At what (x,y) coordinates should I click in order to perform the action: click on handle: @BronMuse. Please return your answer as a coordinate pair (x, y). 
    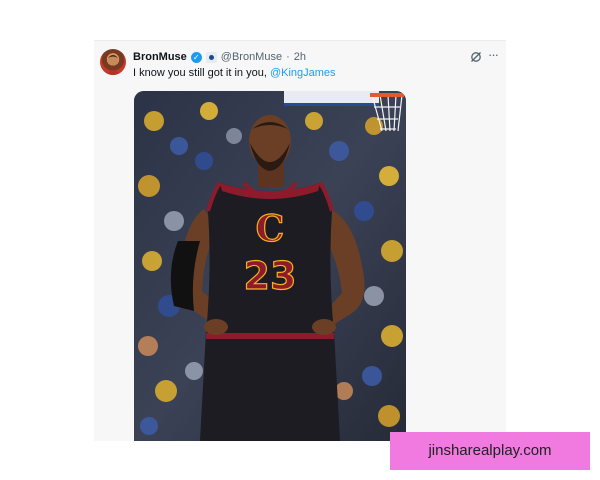
    Looking at the image, I should click on (251, 57).